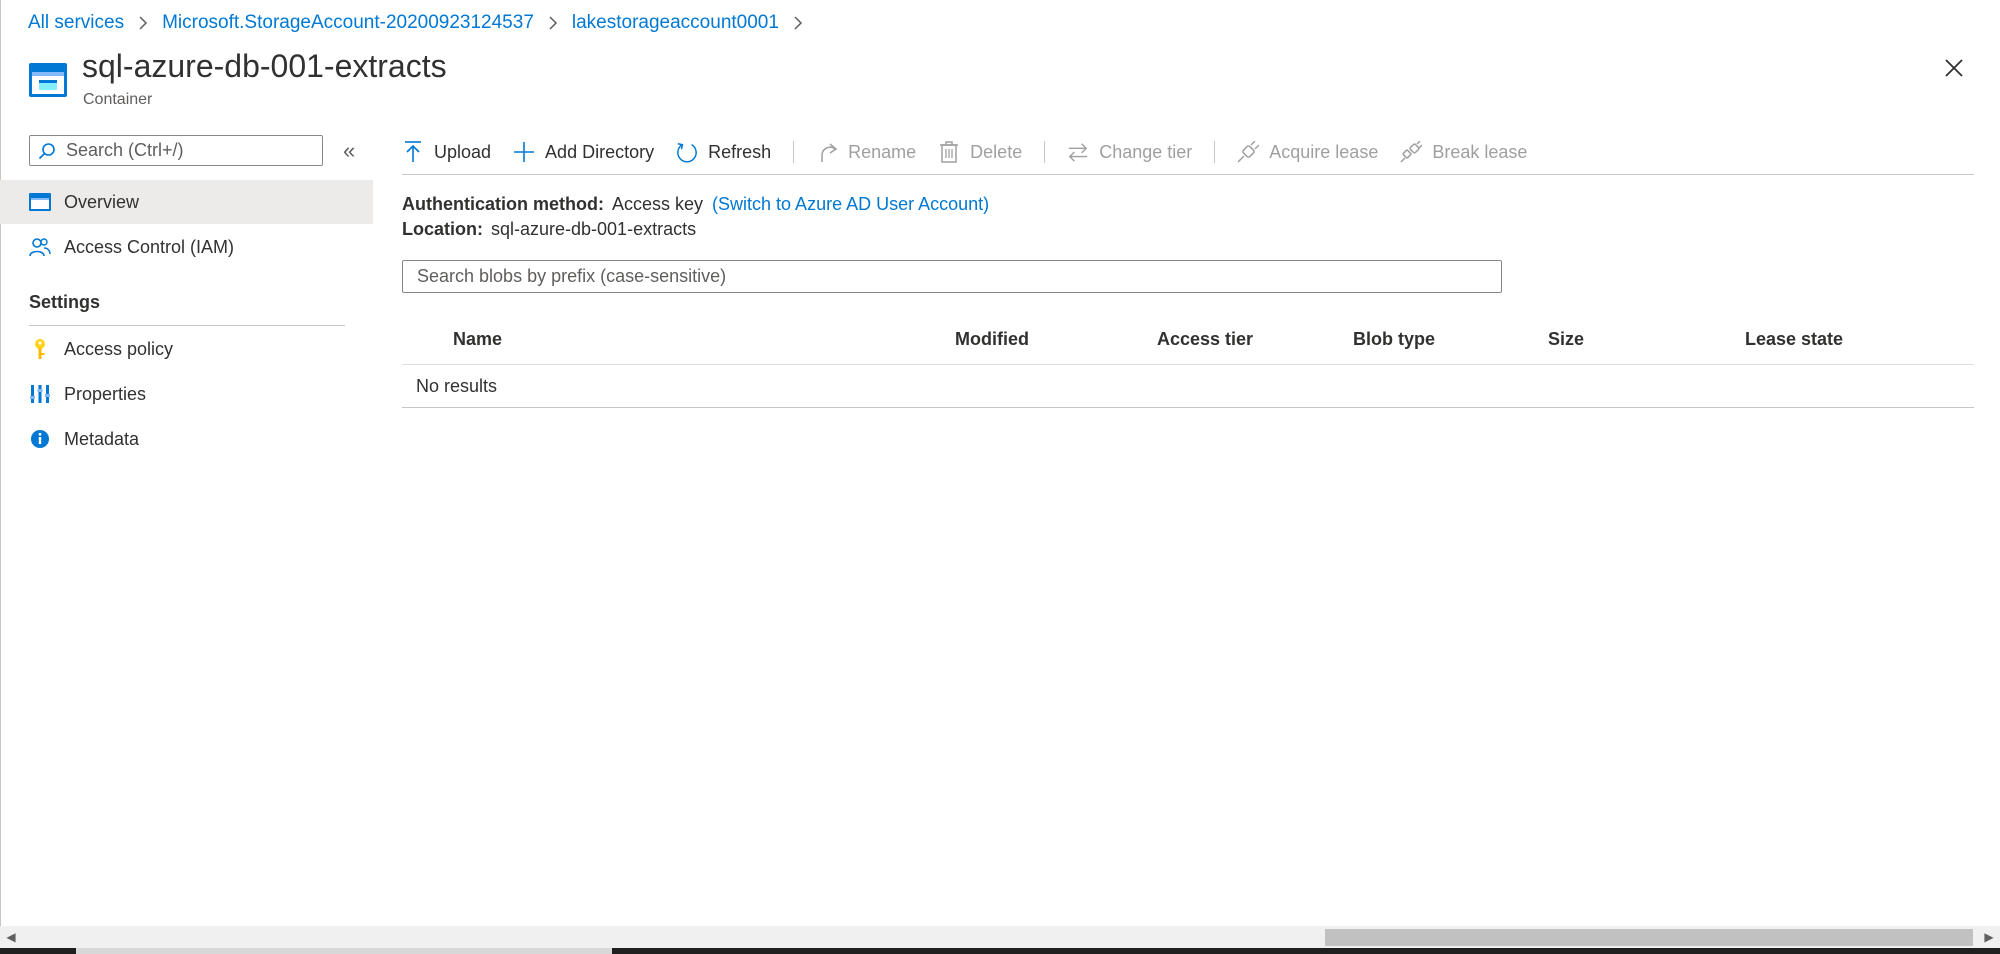  Describe the element at coordinates (186, 439) in the screenshot. I see `sidebar-item-metadata: Metadata` at that location.